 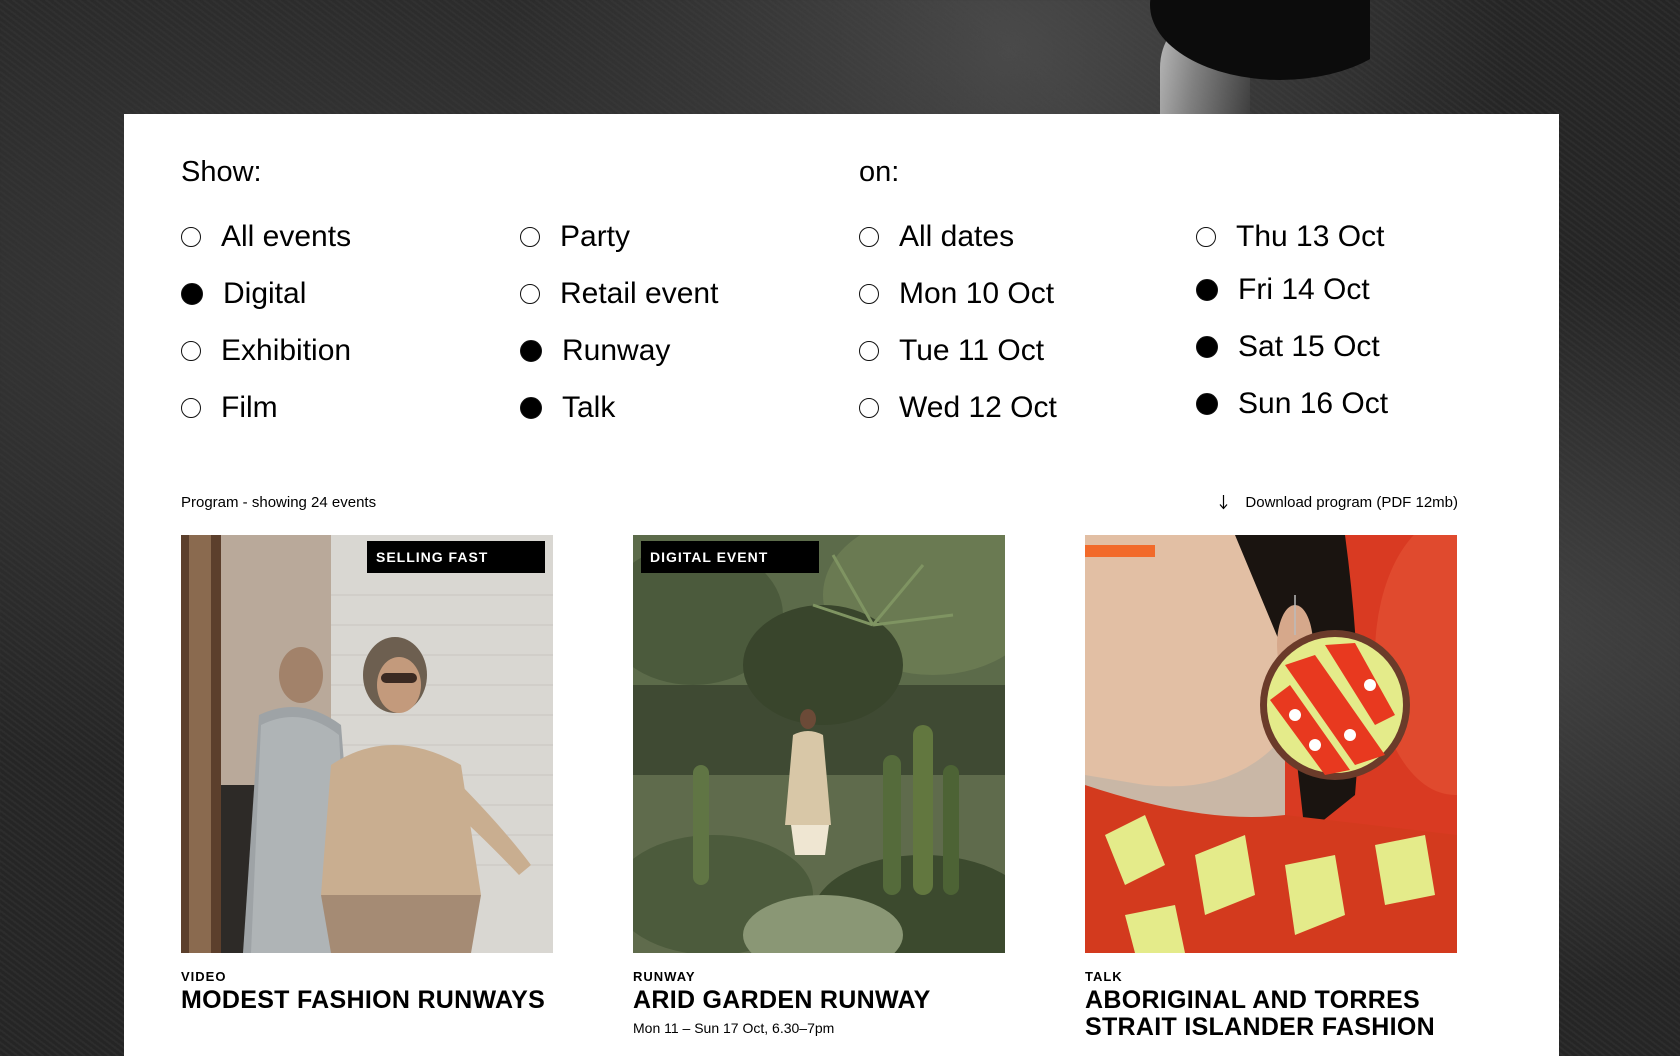 I want to click on filter-option-label: All events, so click(x=286, y=236).